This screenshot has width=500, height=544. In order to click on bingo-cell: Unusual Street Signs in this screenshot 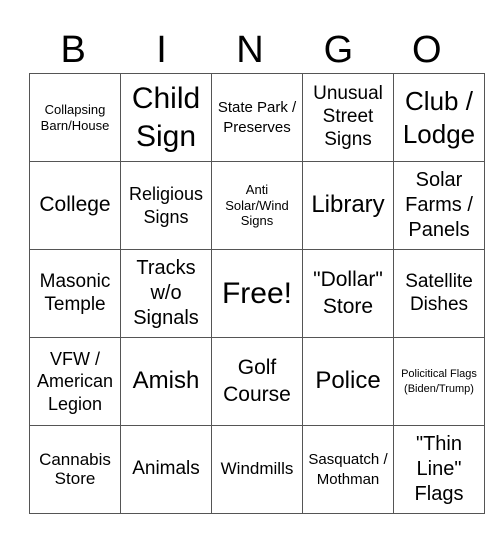, I will do `click(348, 117)`.